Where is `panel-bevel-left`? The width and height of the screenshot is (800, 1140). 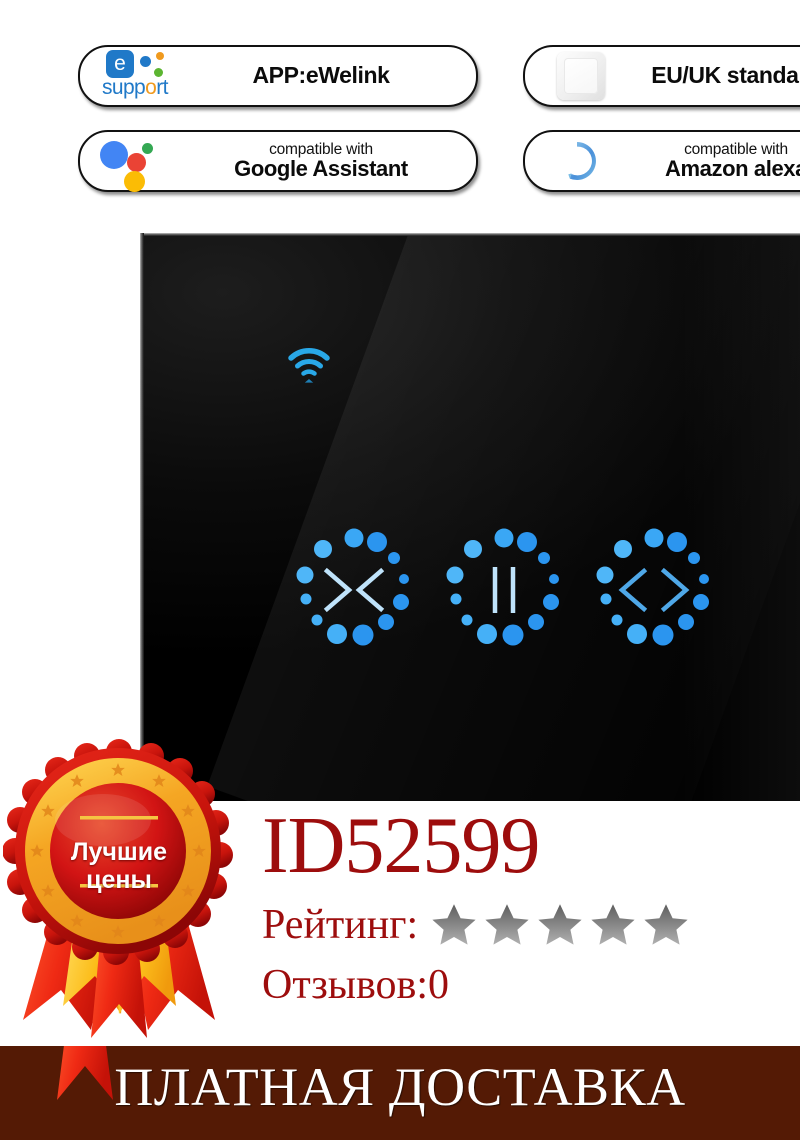 panel-bevel-left is located at coordinates (142, 517).